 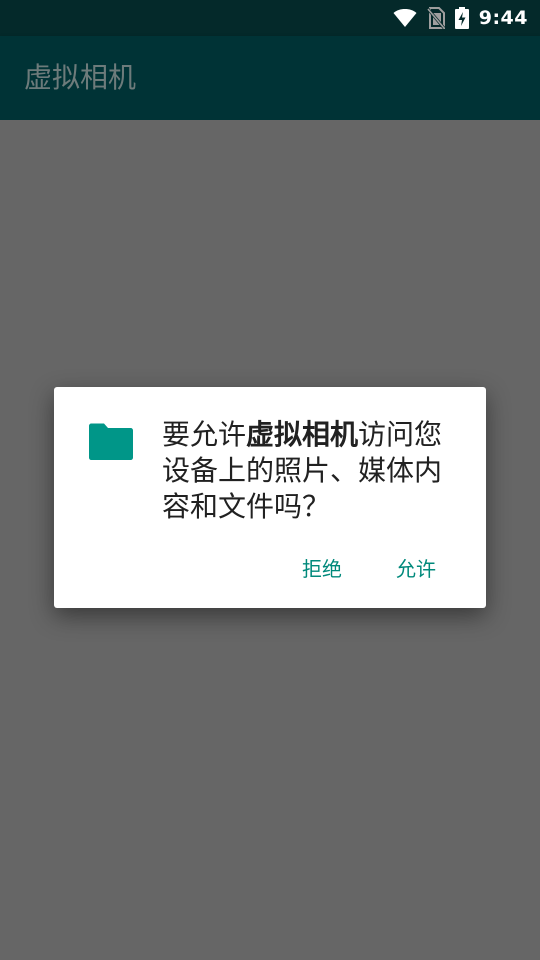 I want to click on folder-icon, so click(x=111, y=442).